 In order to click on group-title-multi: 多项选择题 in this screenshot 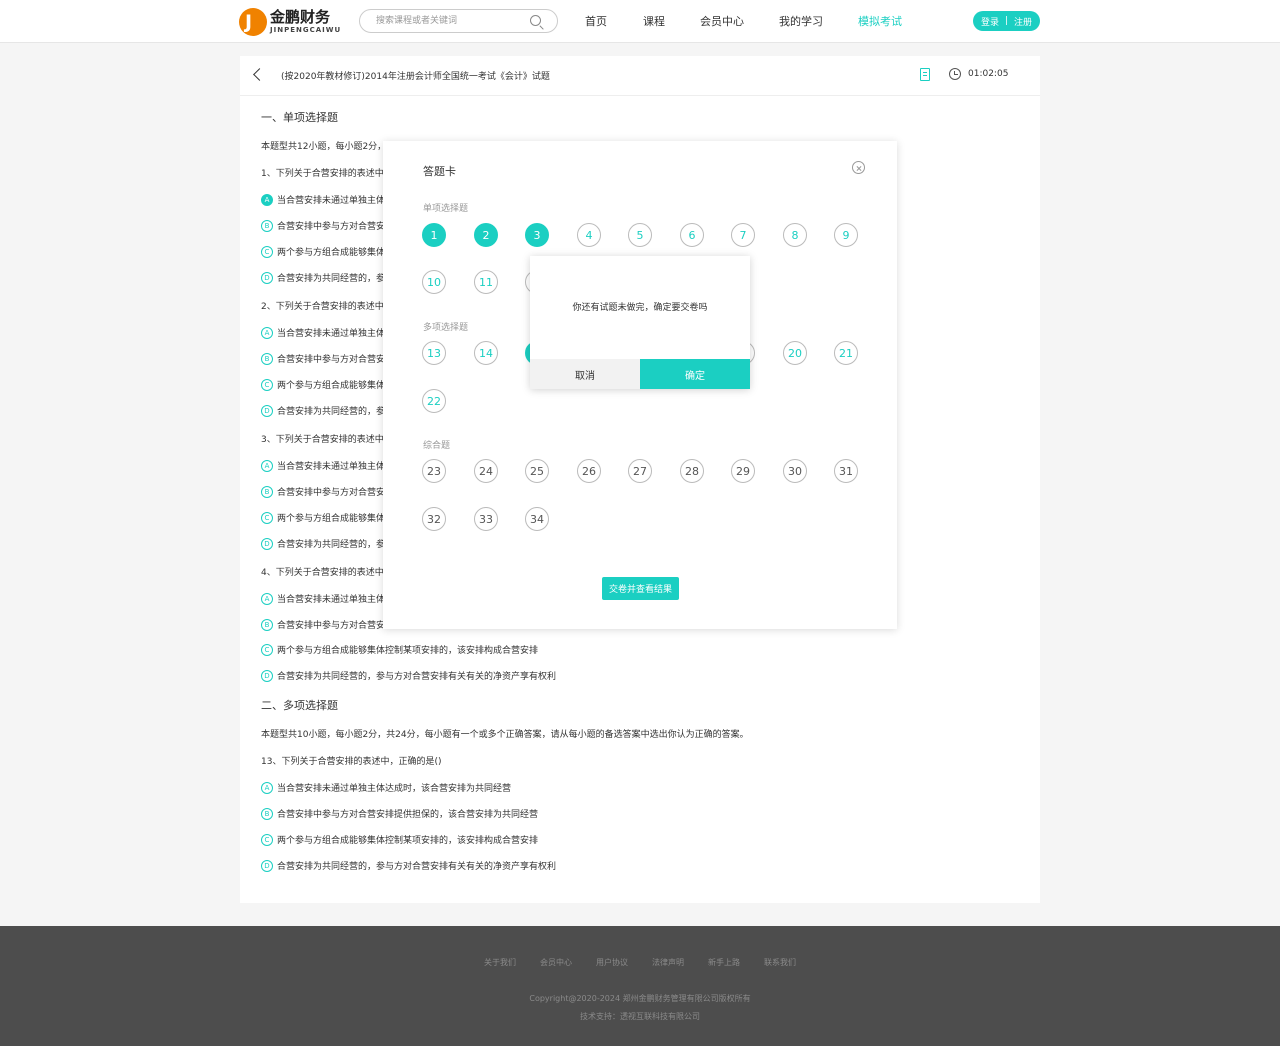, I will do `click(446, 328)`.